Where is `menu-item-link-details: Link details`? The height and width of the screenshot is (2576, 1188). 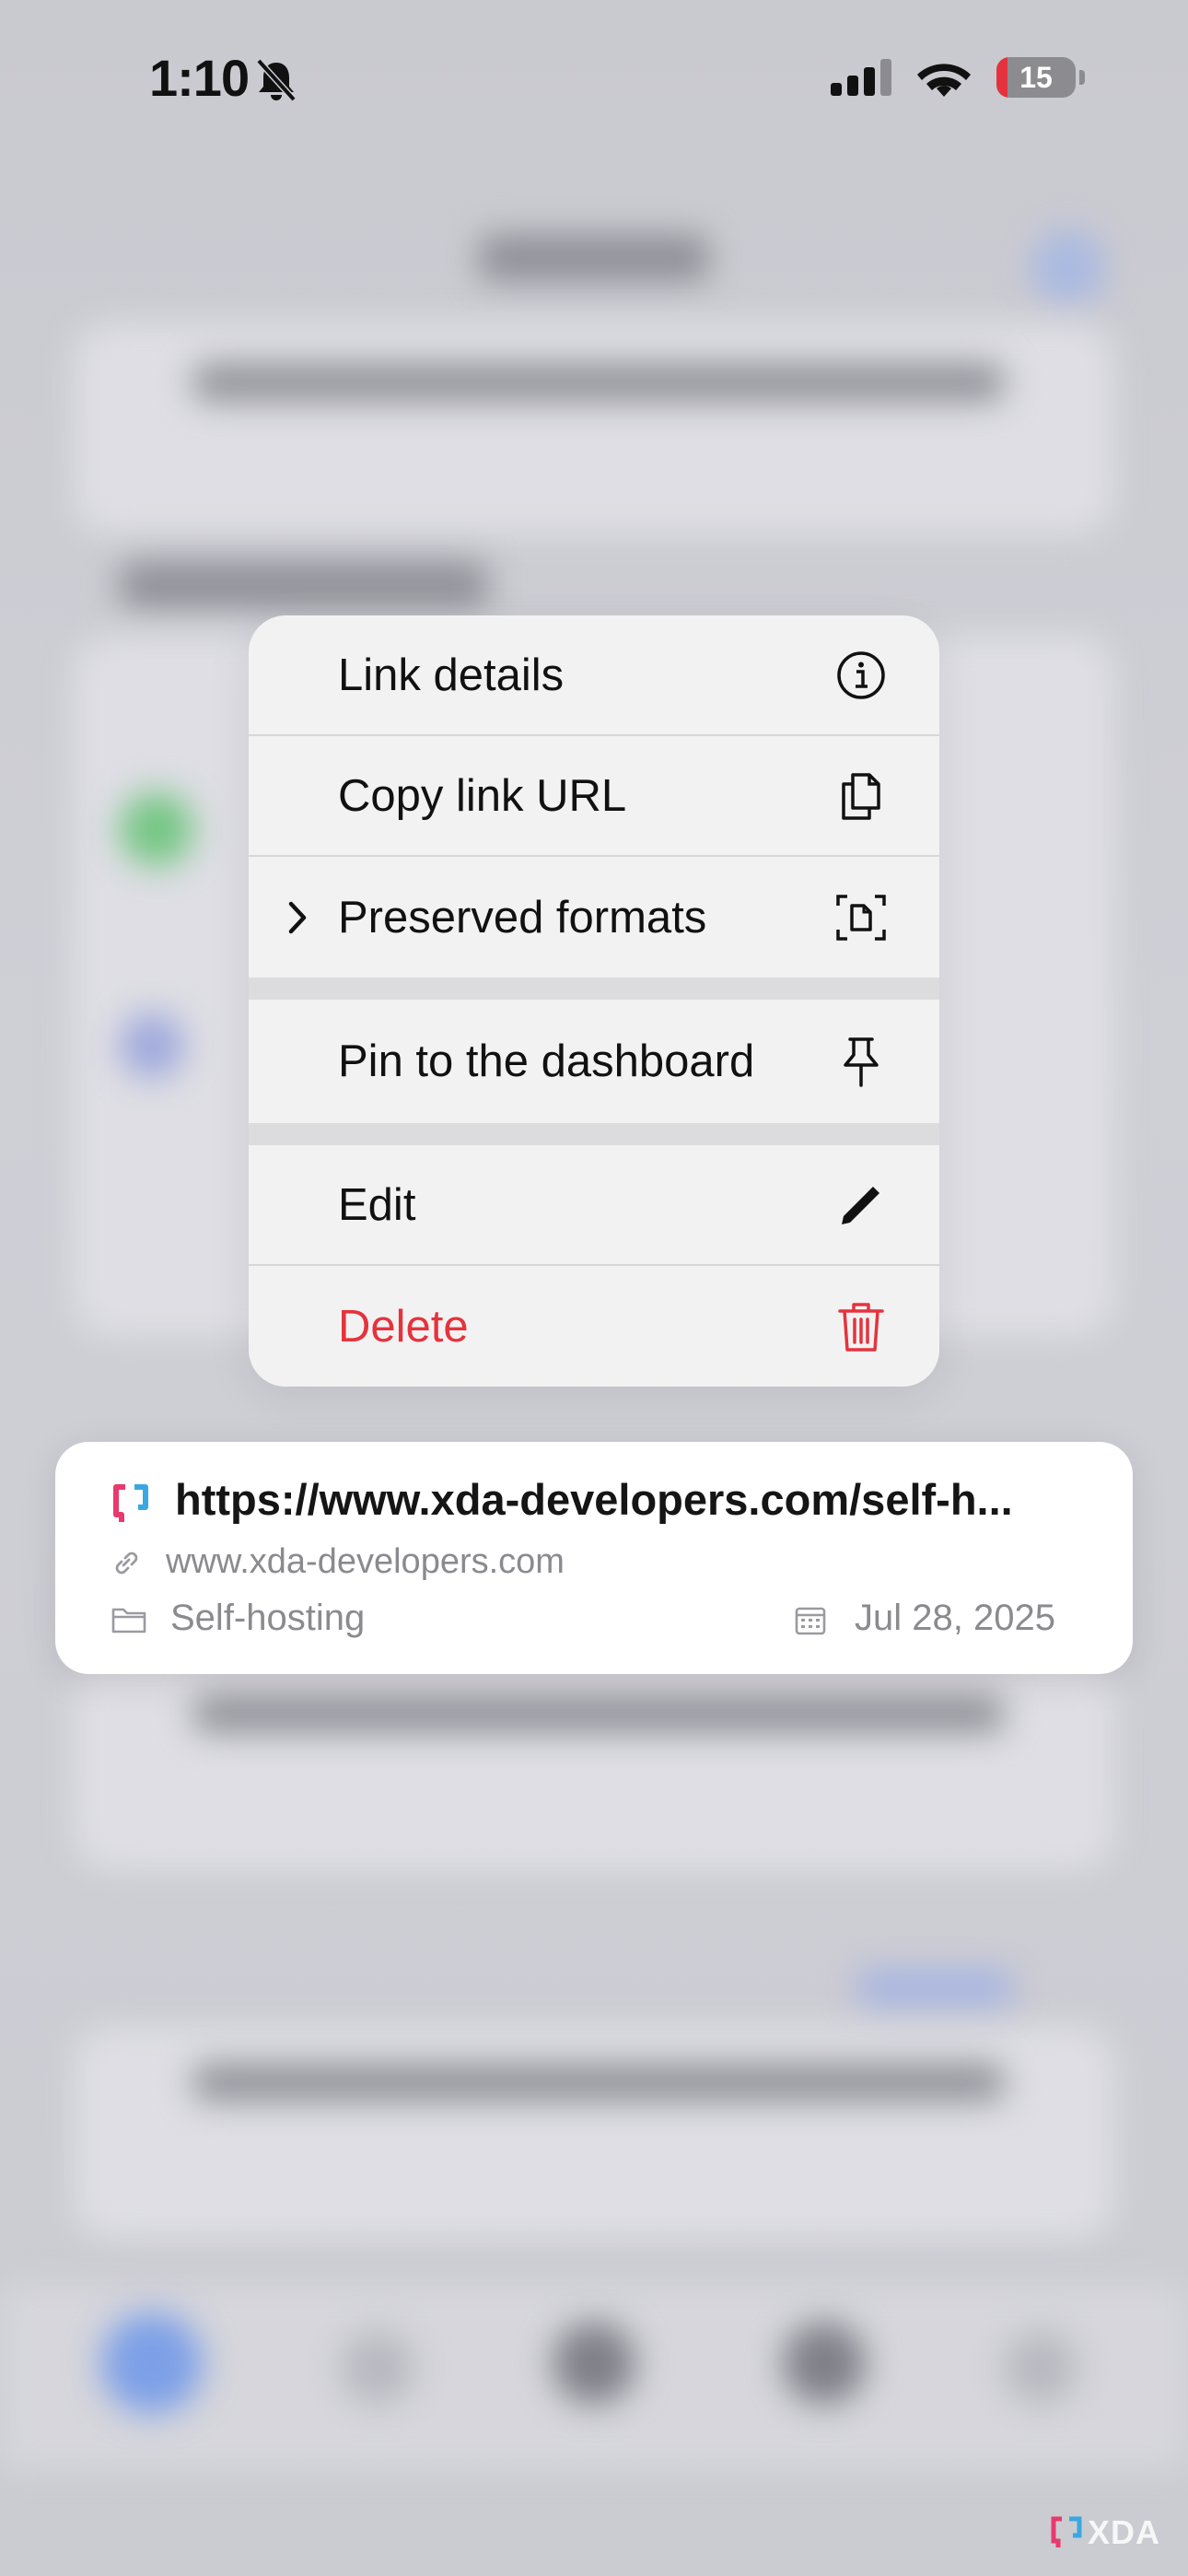
menu-item-link-details: Link details is located at coordinates (594, 675).